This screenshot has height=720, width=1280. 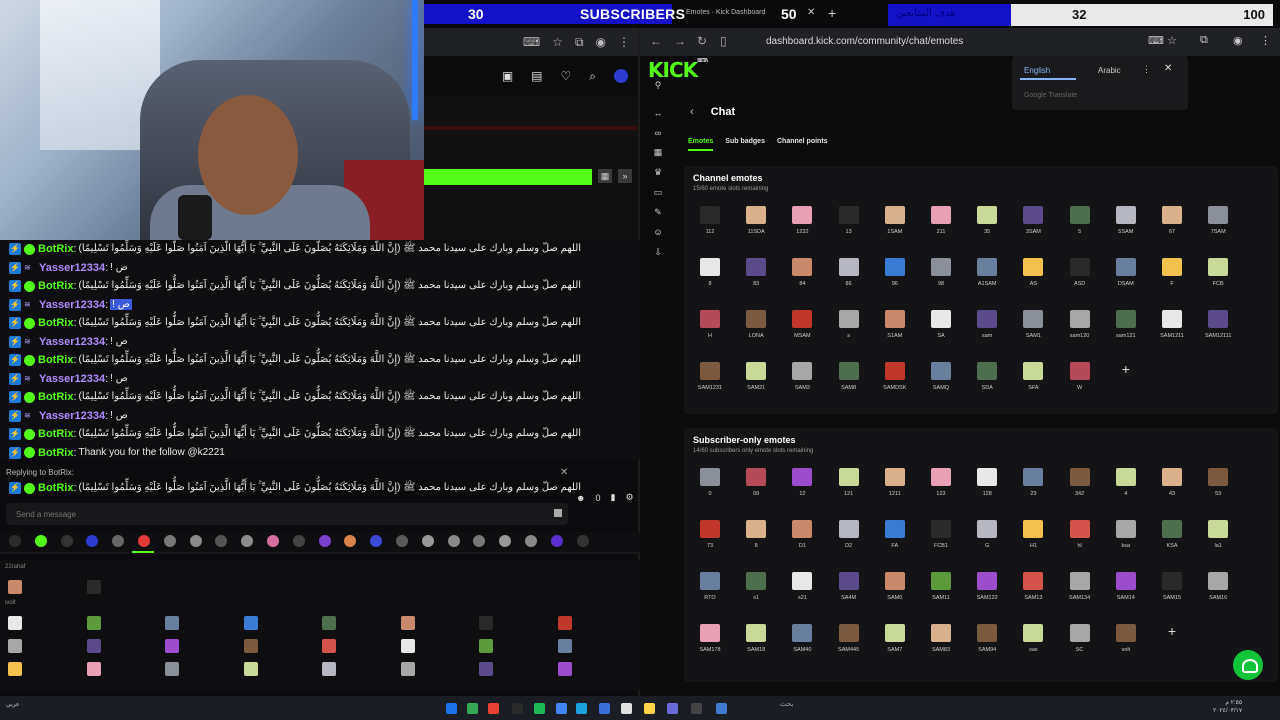 I want to click on emote-tile: SAM21, so click(x=756, y=381).